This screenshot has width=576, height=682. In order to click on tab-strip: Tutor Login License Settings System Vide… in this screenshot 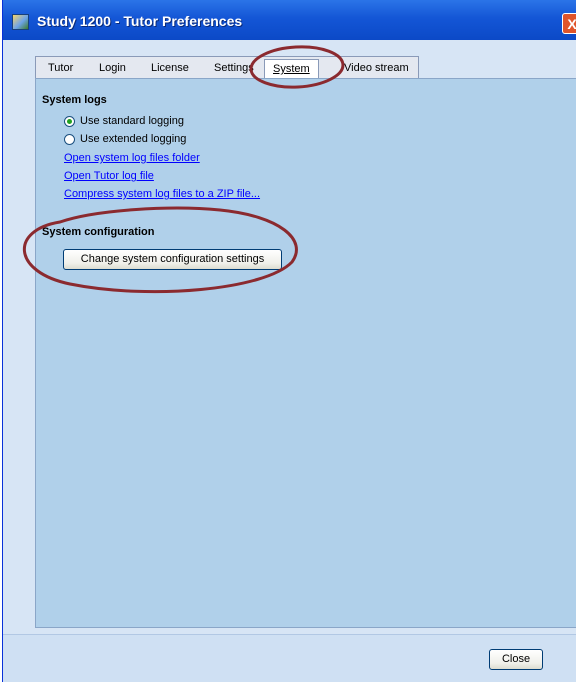, I will do `click(227, 67)`.